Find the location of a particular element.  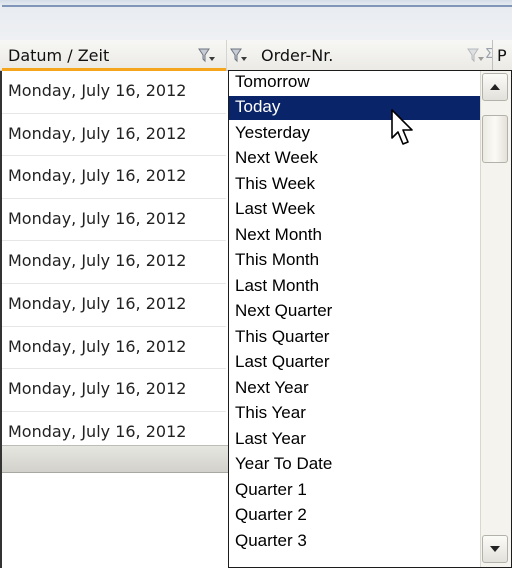

dropdown-option-next-week: Next Week is located at coordinates (354, 159).